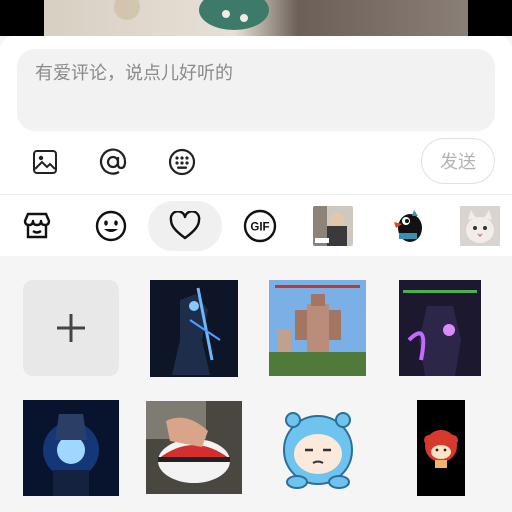 This screenshot has height=512, width=512. What do you see at coordinates (333, 226) in the screenshot?
I see `sticker-pack-man-thumb` at bounding box center [333, 226].